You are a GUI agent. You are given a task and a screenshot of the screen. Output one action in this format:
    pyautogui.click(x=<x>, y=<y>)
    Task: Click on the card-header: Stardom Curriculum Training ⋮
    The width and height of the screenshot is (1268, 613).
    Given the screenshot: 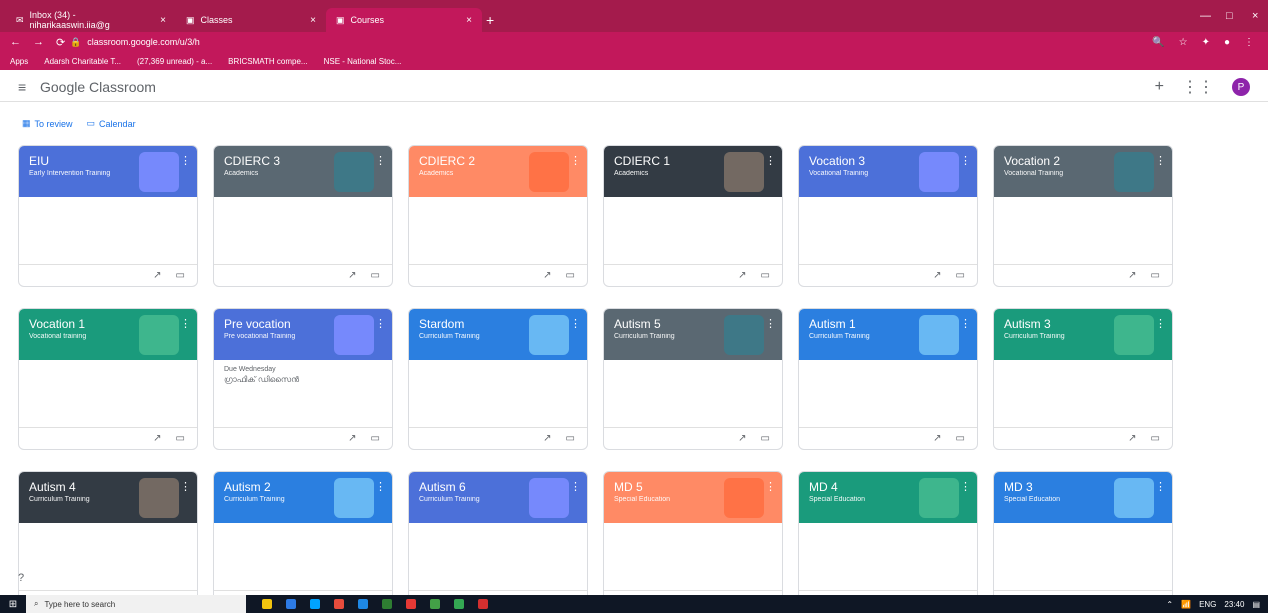 What is the action you would take?
    pyautogui.click(x=498, y=334)
    